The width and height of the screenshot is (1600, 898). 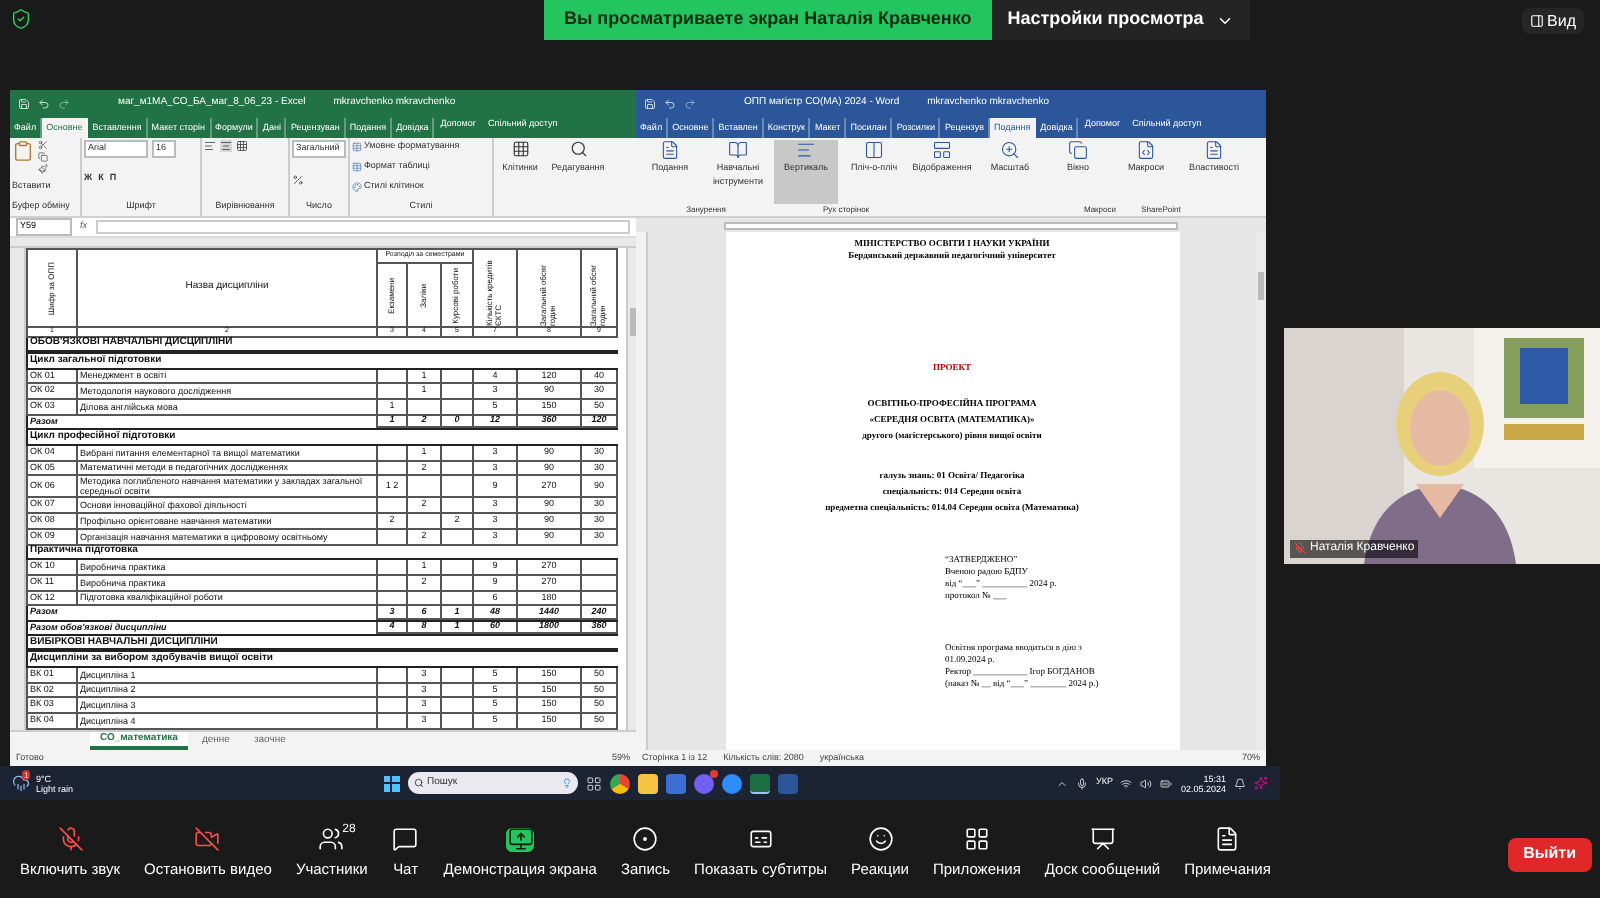 I want to click on chat-icon, so click(x=405, y=839).